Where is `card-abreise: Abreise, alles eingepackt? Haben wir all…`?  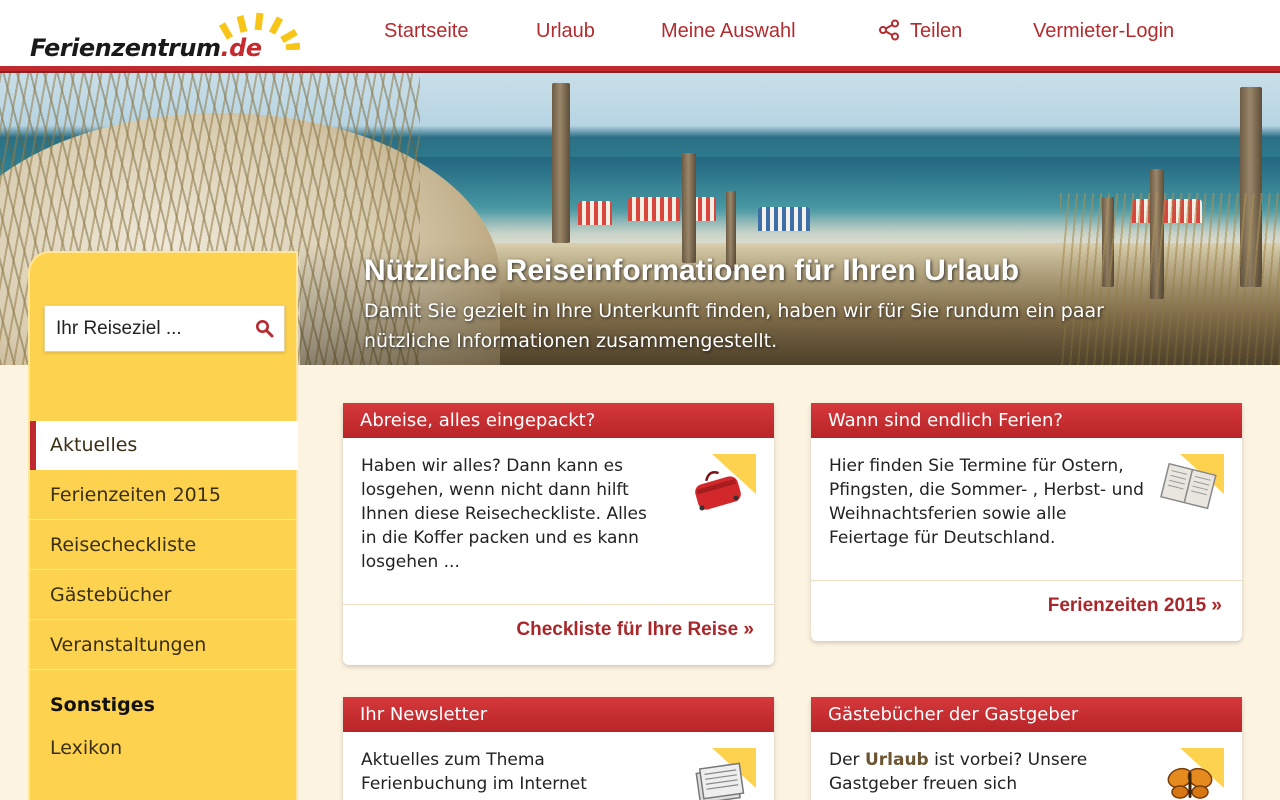
card-abreise: Abreise, alles eingepackt? Haben wir all… is located at coordinates (558, 534).